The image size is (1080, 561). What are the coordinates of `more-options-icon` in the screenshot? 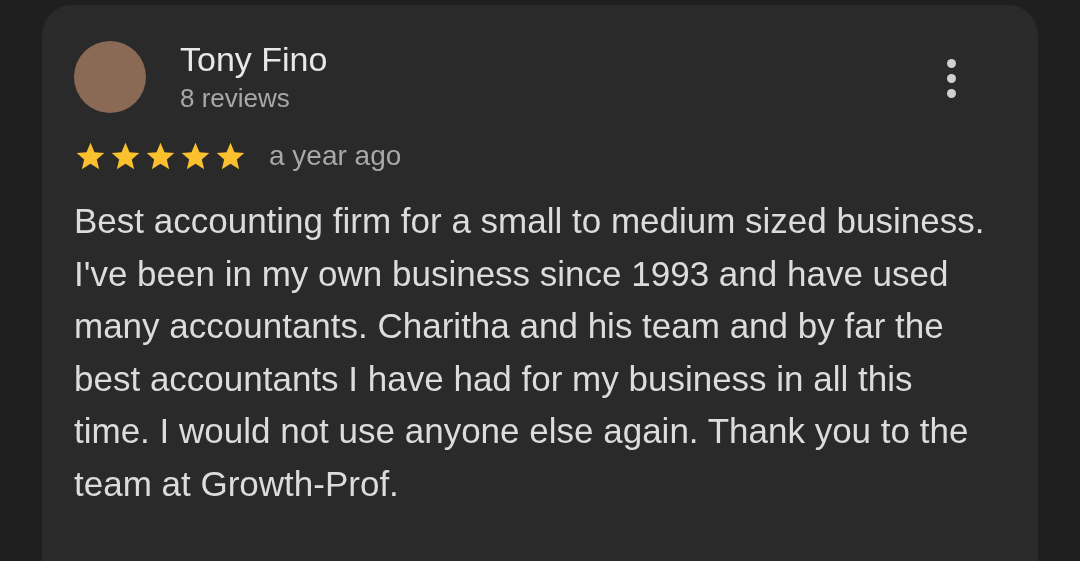 It's located at (951, 78).